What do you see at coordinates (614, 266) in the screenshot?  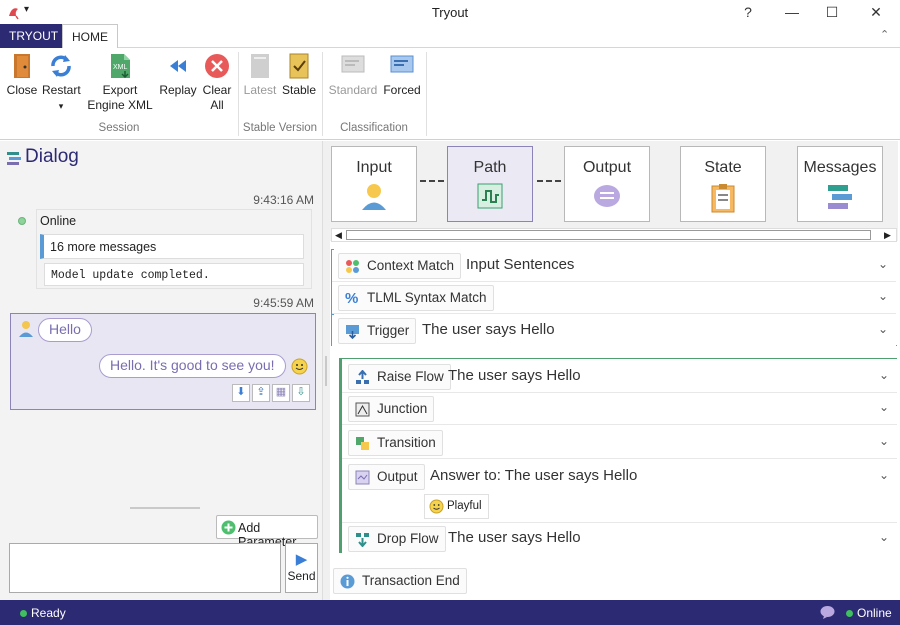 I see `path-row-context-match: Context Match Input Sentences ⌄` at bounding box center [614, 266].